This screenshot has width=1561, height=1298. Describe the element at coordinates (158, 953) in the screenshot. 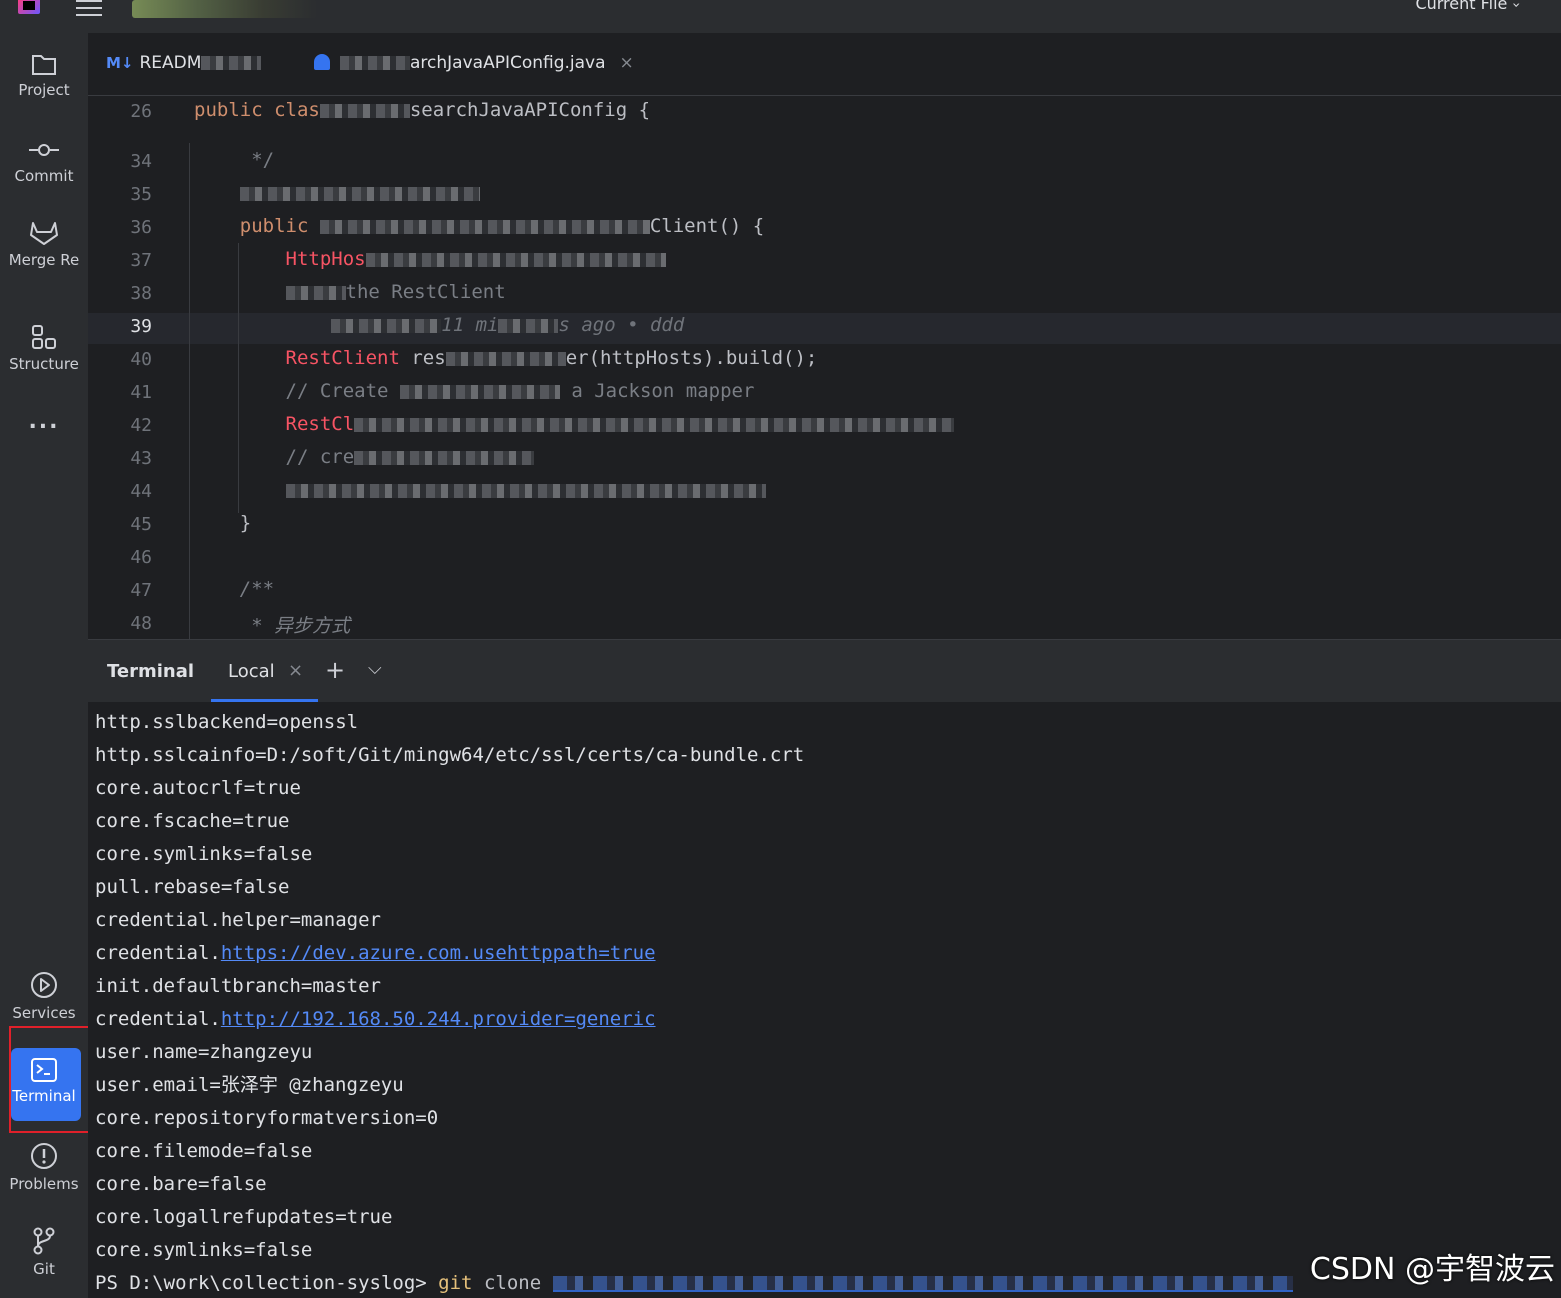

I see `terminal-text: credential.` at that location.